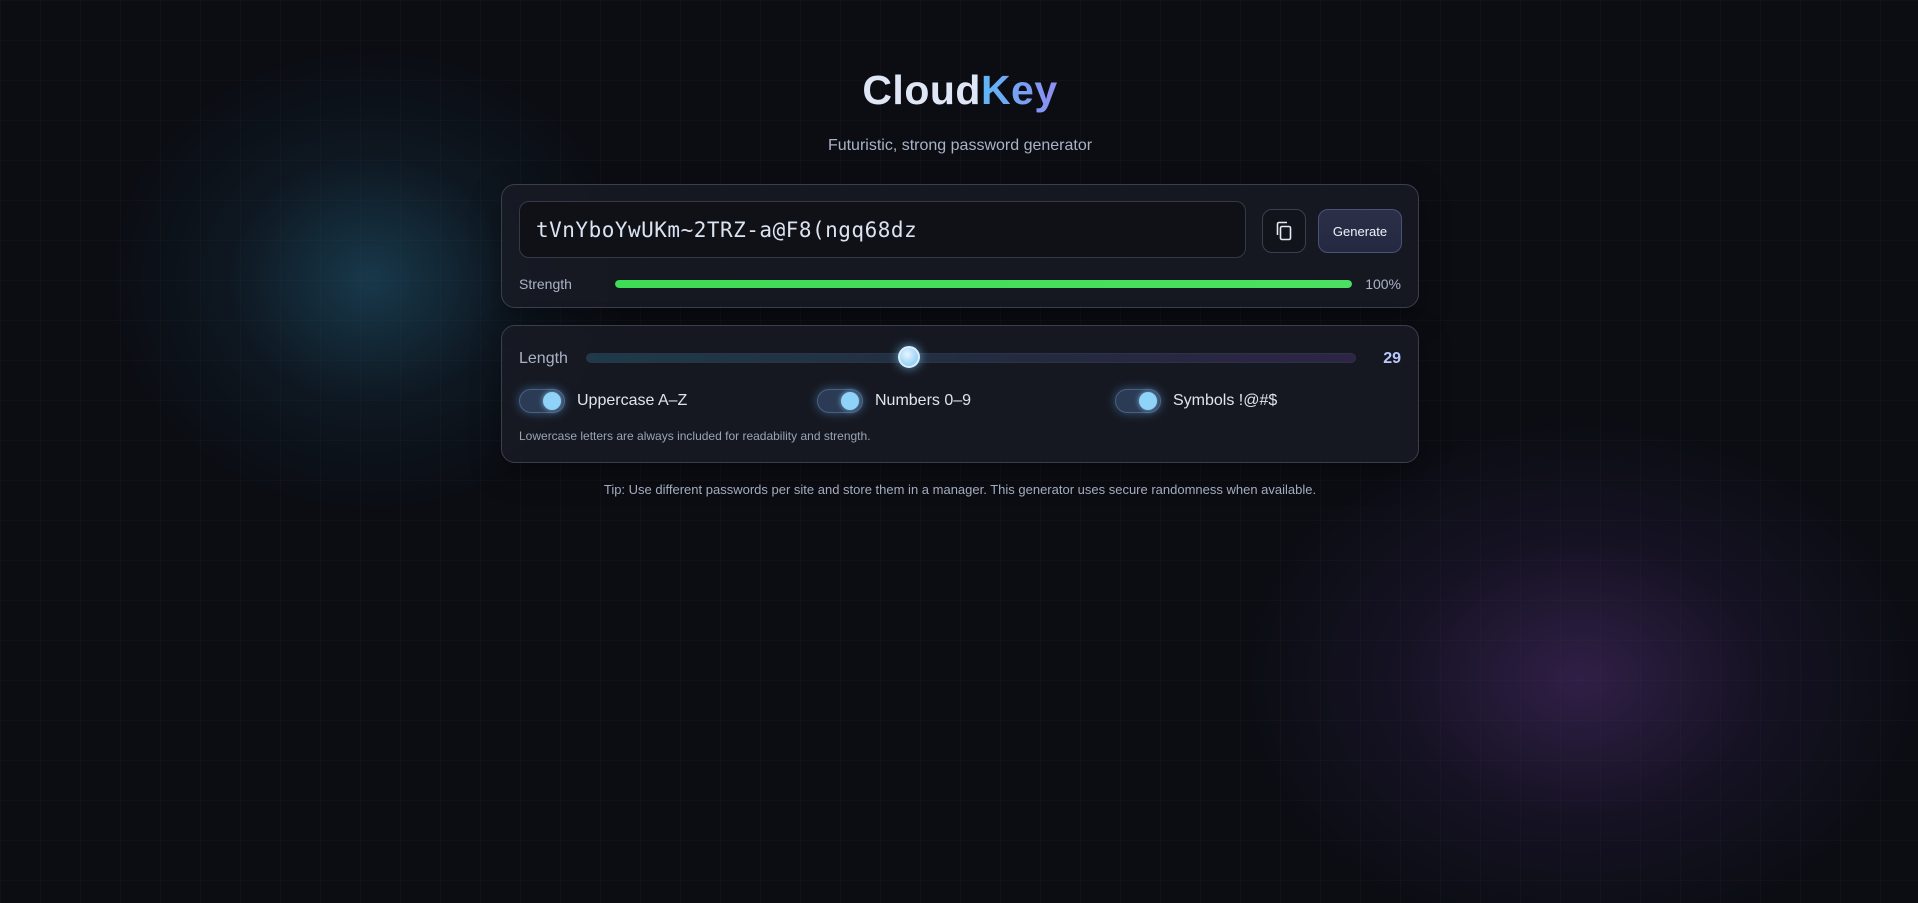  Describe the element at coordinates (840, 401) in the screenshot. I see `numbers-toggle` at that location.